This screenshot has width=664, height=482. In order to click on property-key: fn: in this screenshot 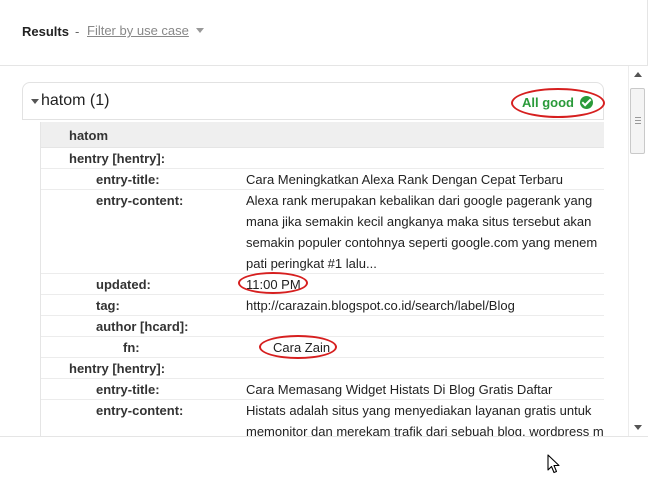, I will do `click(131, 347)`.